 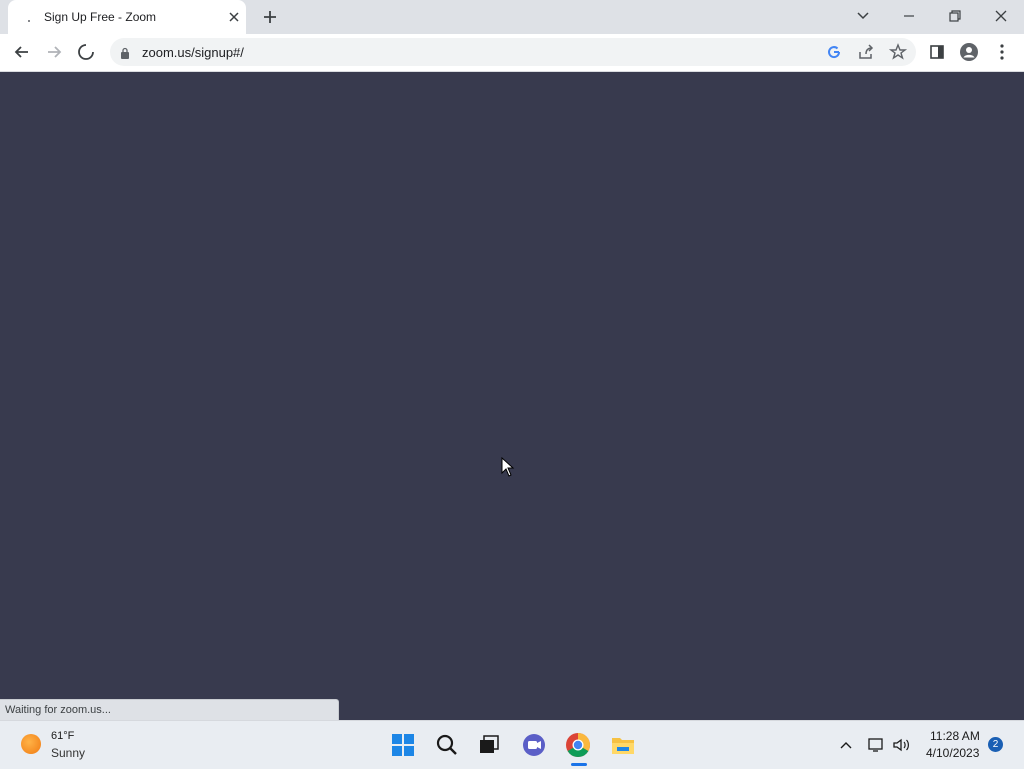 What do you see at coordinates (901, 745) in the screenshot?
I see `volume-icon` at bounding box center [901, 745].